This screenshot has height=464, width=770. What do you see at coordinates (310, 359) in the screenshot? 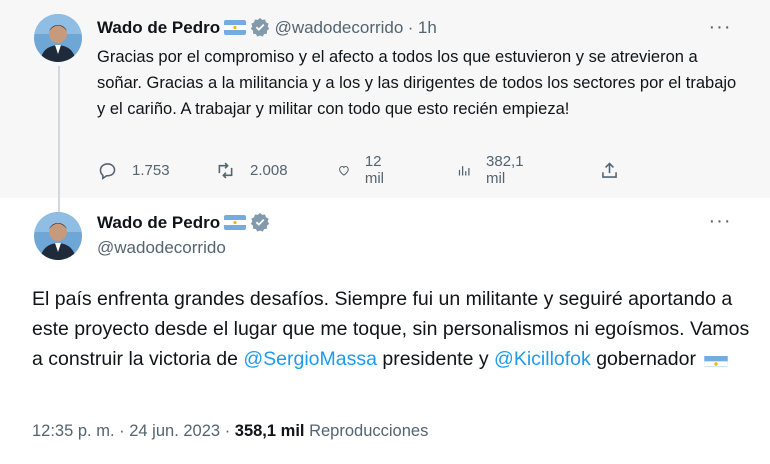
I see `mention-link: @SergioMassa` at bounding box center [310, 359].